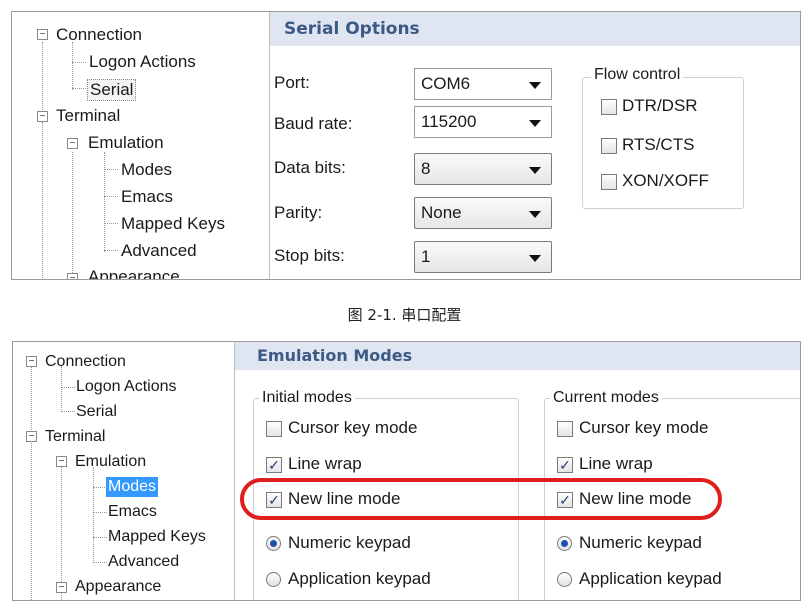 The height and width of the screenshot is (607, 809). What do you see at coordinates (483, 84) in the screenshot?
I see `port-select: COM6` at bounding box center [483, 84].